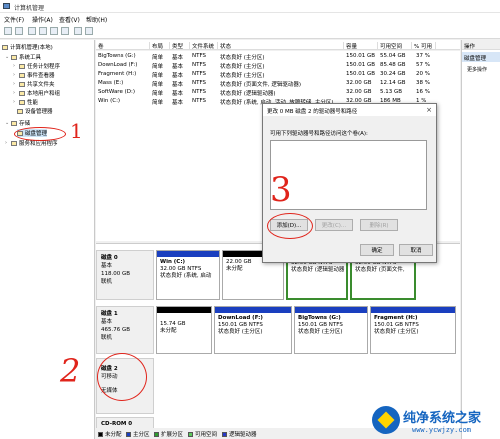 The height and width of the screenshot is (439, 500). What do you see at coordinates (6, 6) in the screenshot?
I see `computer-management-icon` at bounding box center [6, 6].